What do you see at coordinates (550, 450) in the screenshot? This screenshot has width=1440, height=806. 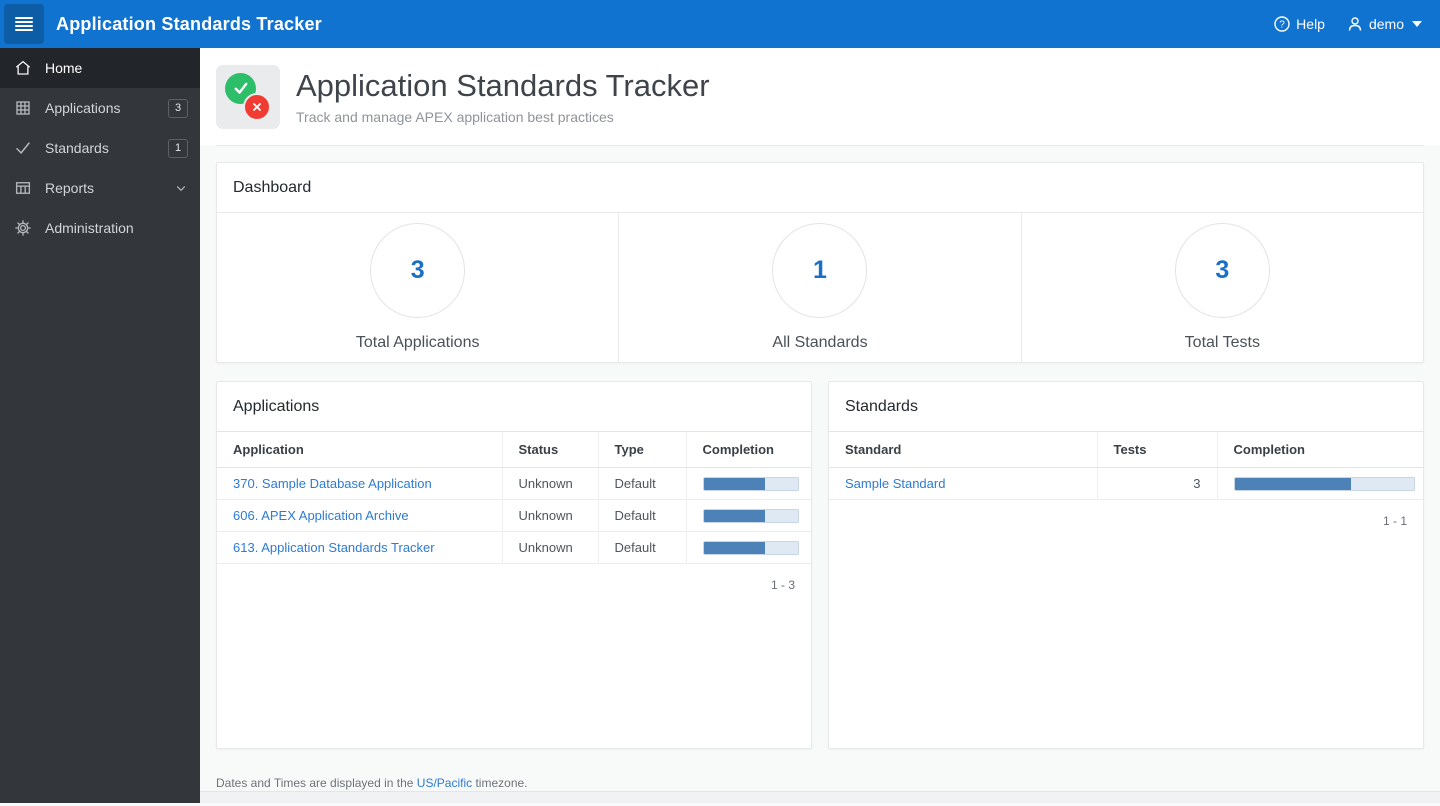 I see `column-header-status: Status` at bounding box center [550, 450].